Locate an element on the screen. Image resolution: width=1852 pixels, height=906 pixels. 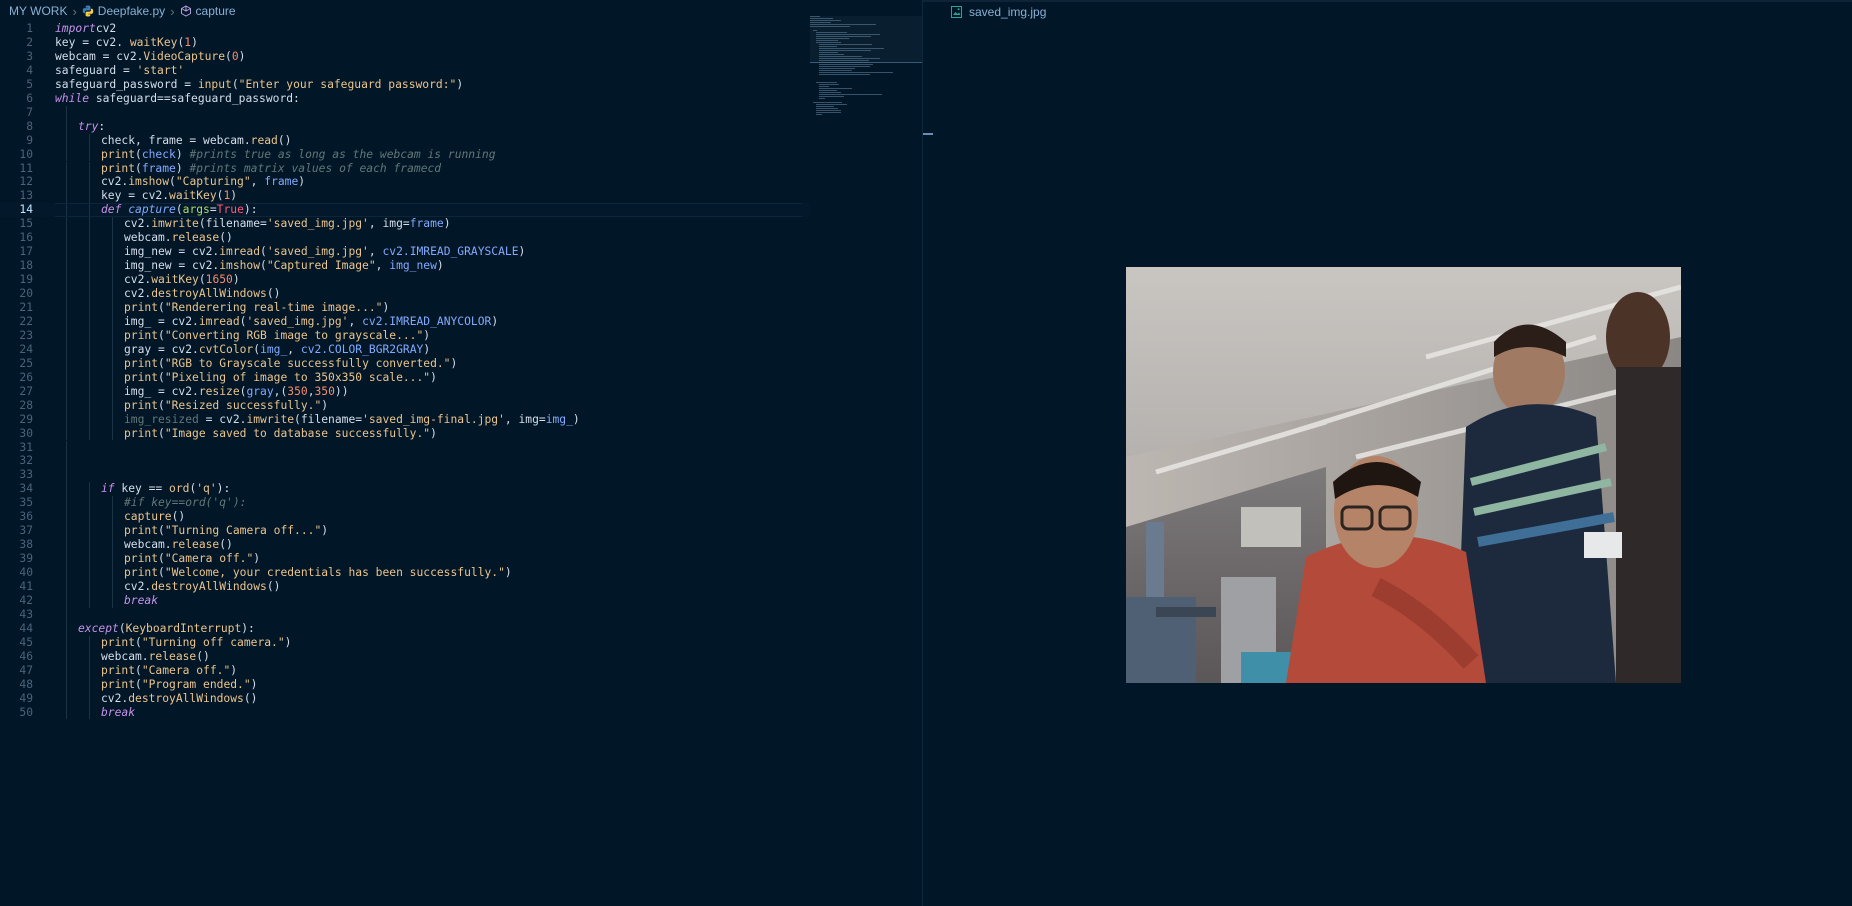
code-line: 14 def capture(args=True): is located at coordinates (405, 210).